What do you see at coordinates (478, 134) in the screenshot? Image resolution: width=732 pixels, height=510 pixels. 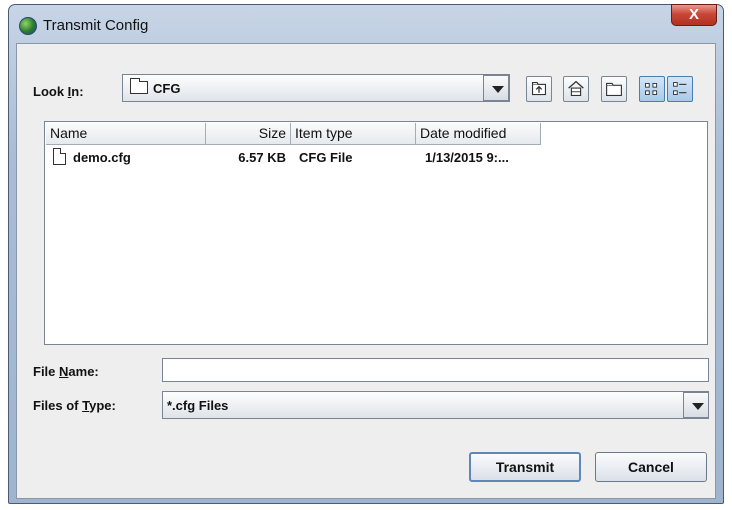 I see `column-header-date-modified: Date modified` at bounding box center [478, 134].